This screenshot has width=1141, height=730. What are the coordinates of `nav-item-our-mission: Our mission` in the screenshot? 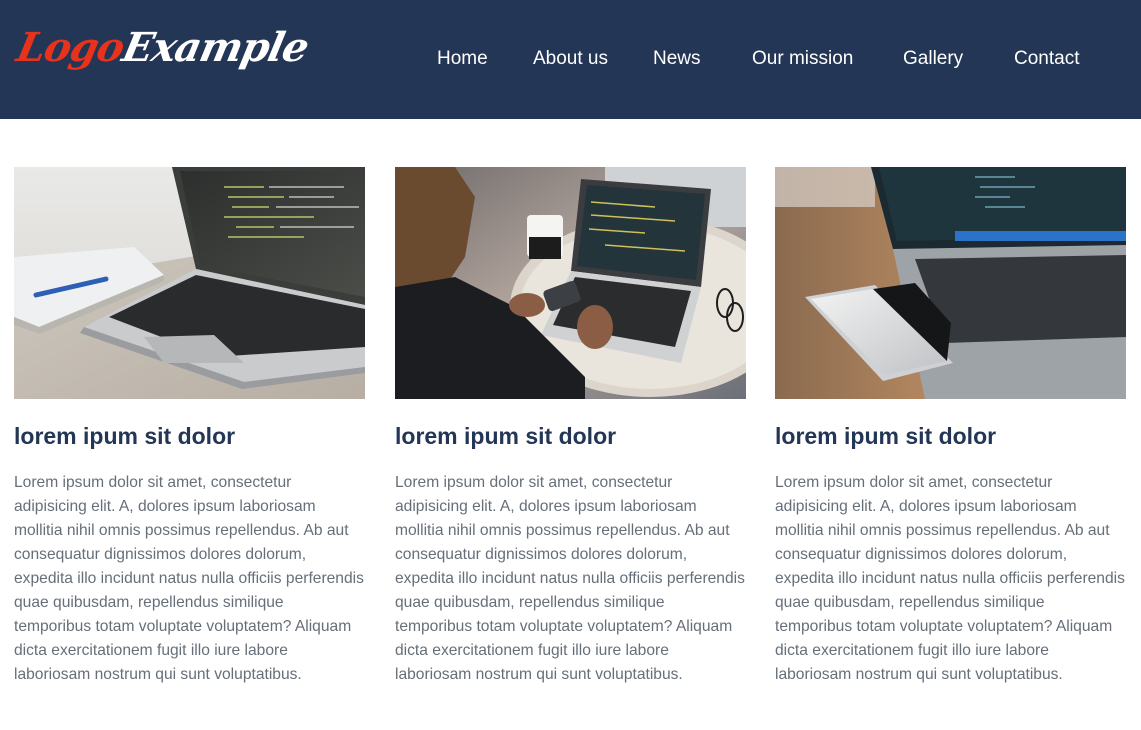 It's located at (802, 59).